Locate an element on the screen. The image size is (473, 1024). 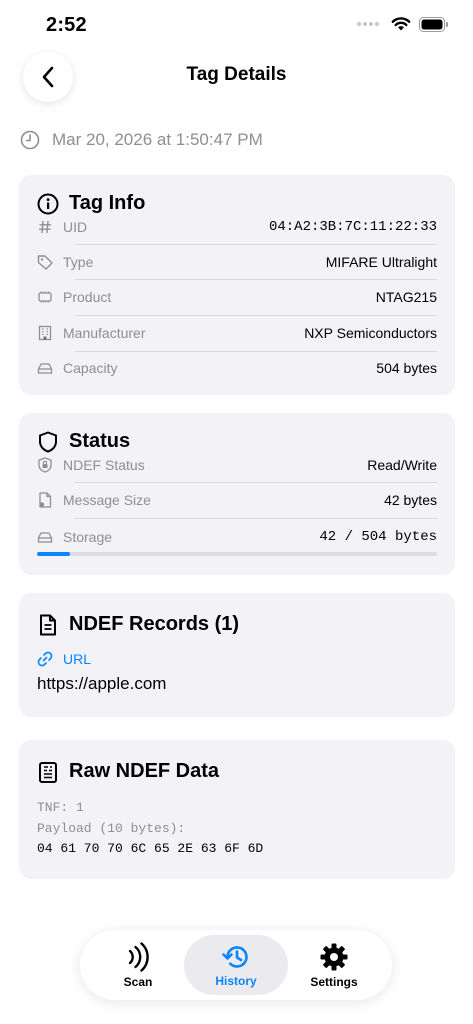
ndef-records-header: NDEF Records (1) is located at coordinates (138, 624).